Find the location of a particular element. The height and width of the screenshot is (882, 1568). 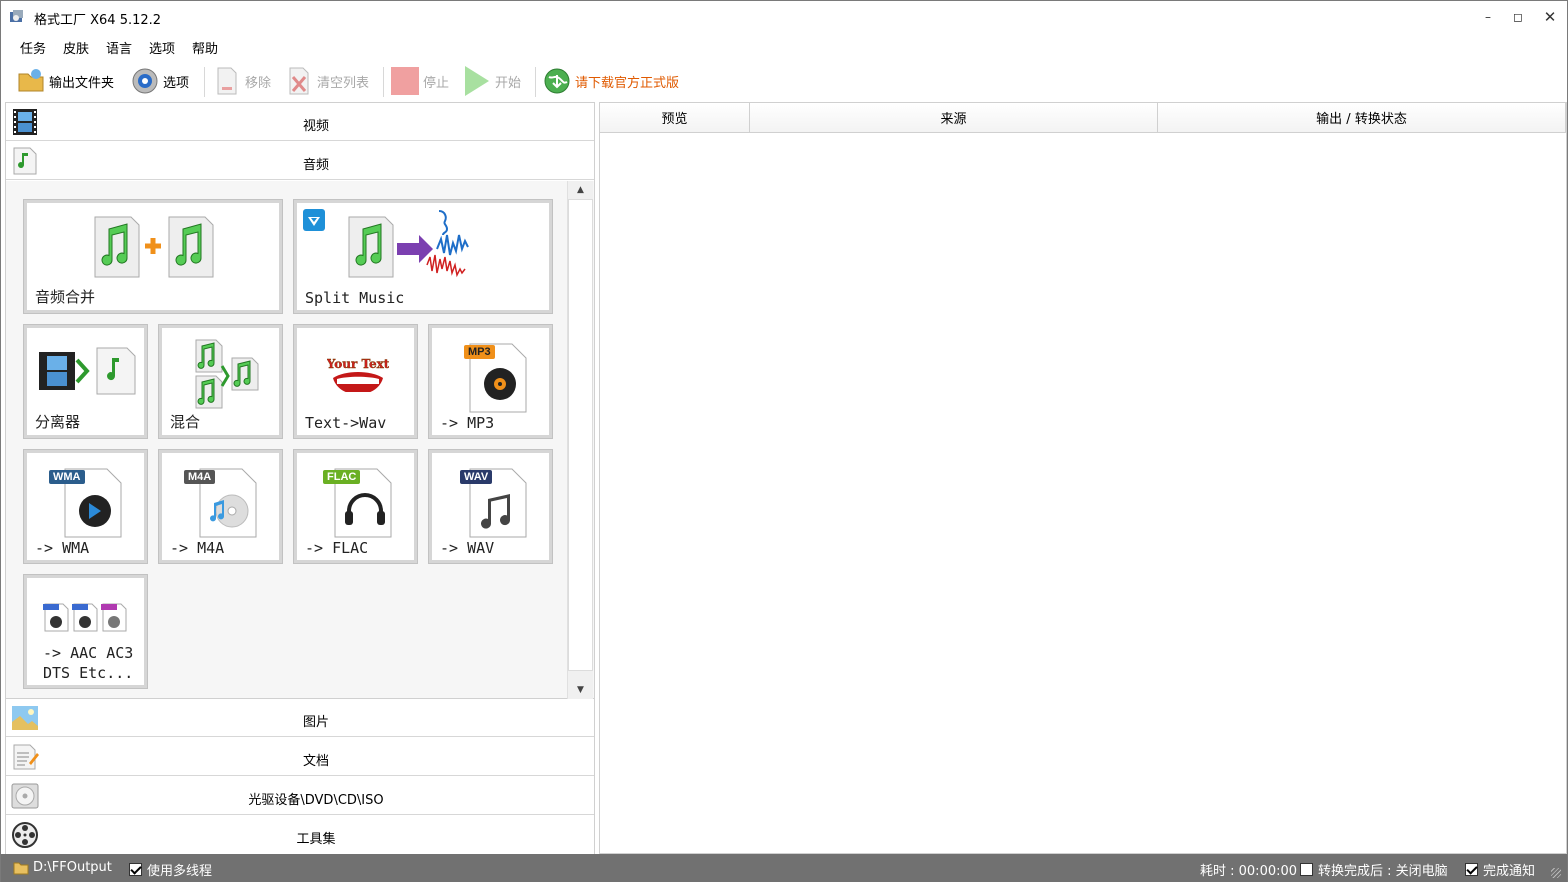

category-document: 文档 is located at coordinates (300, 757).